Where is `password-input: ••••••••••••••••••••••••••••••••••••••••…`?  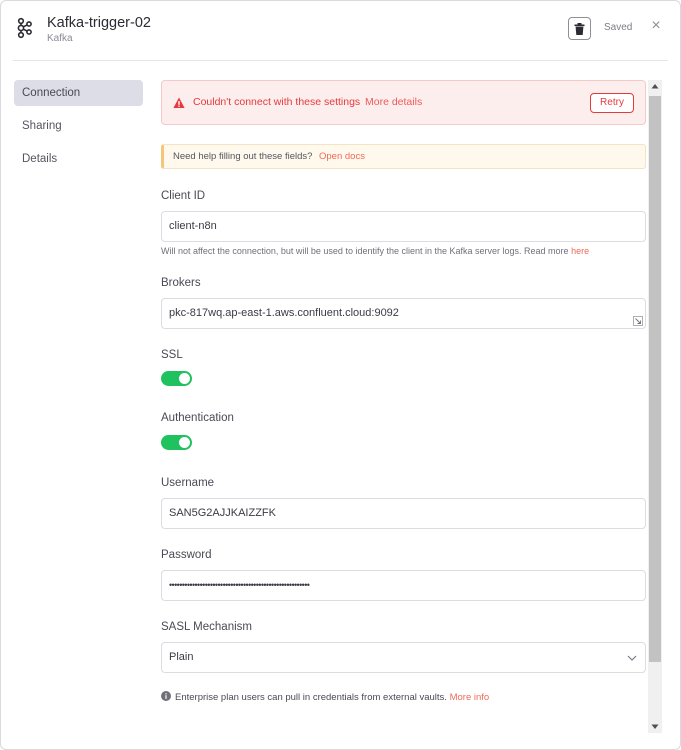 password-input: ••••••••••••••••••••••••••••••••••••••••… is located at coordinates (403, 585).